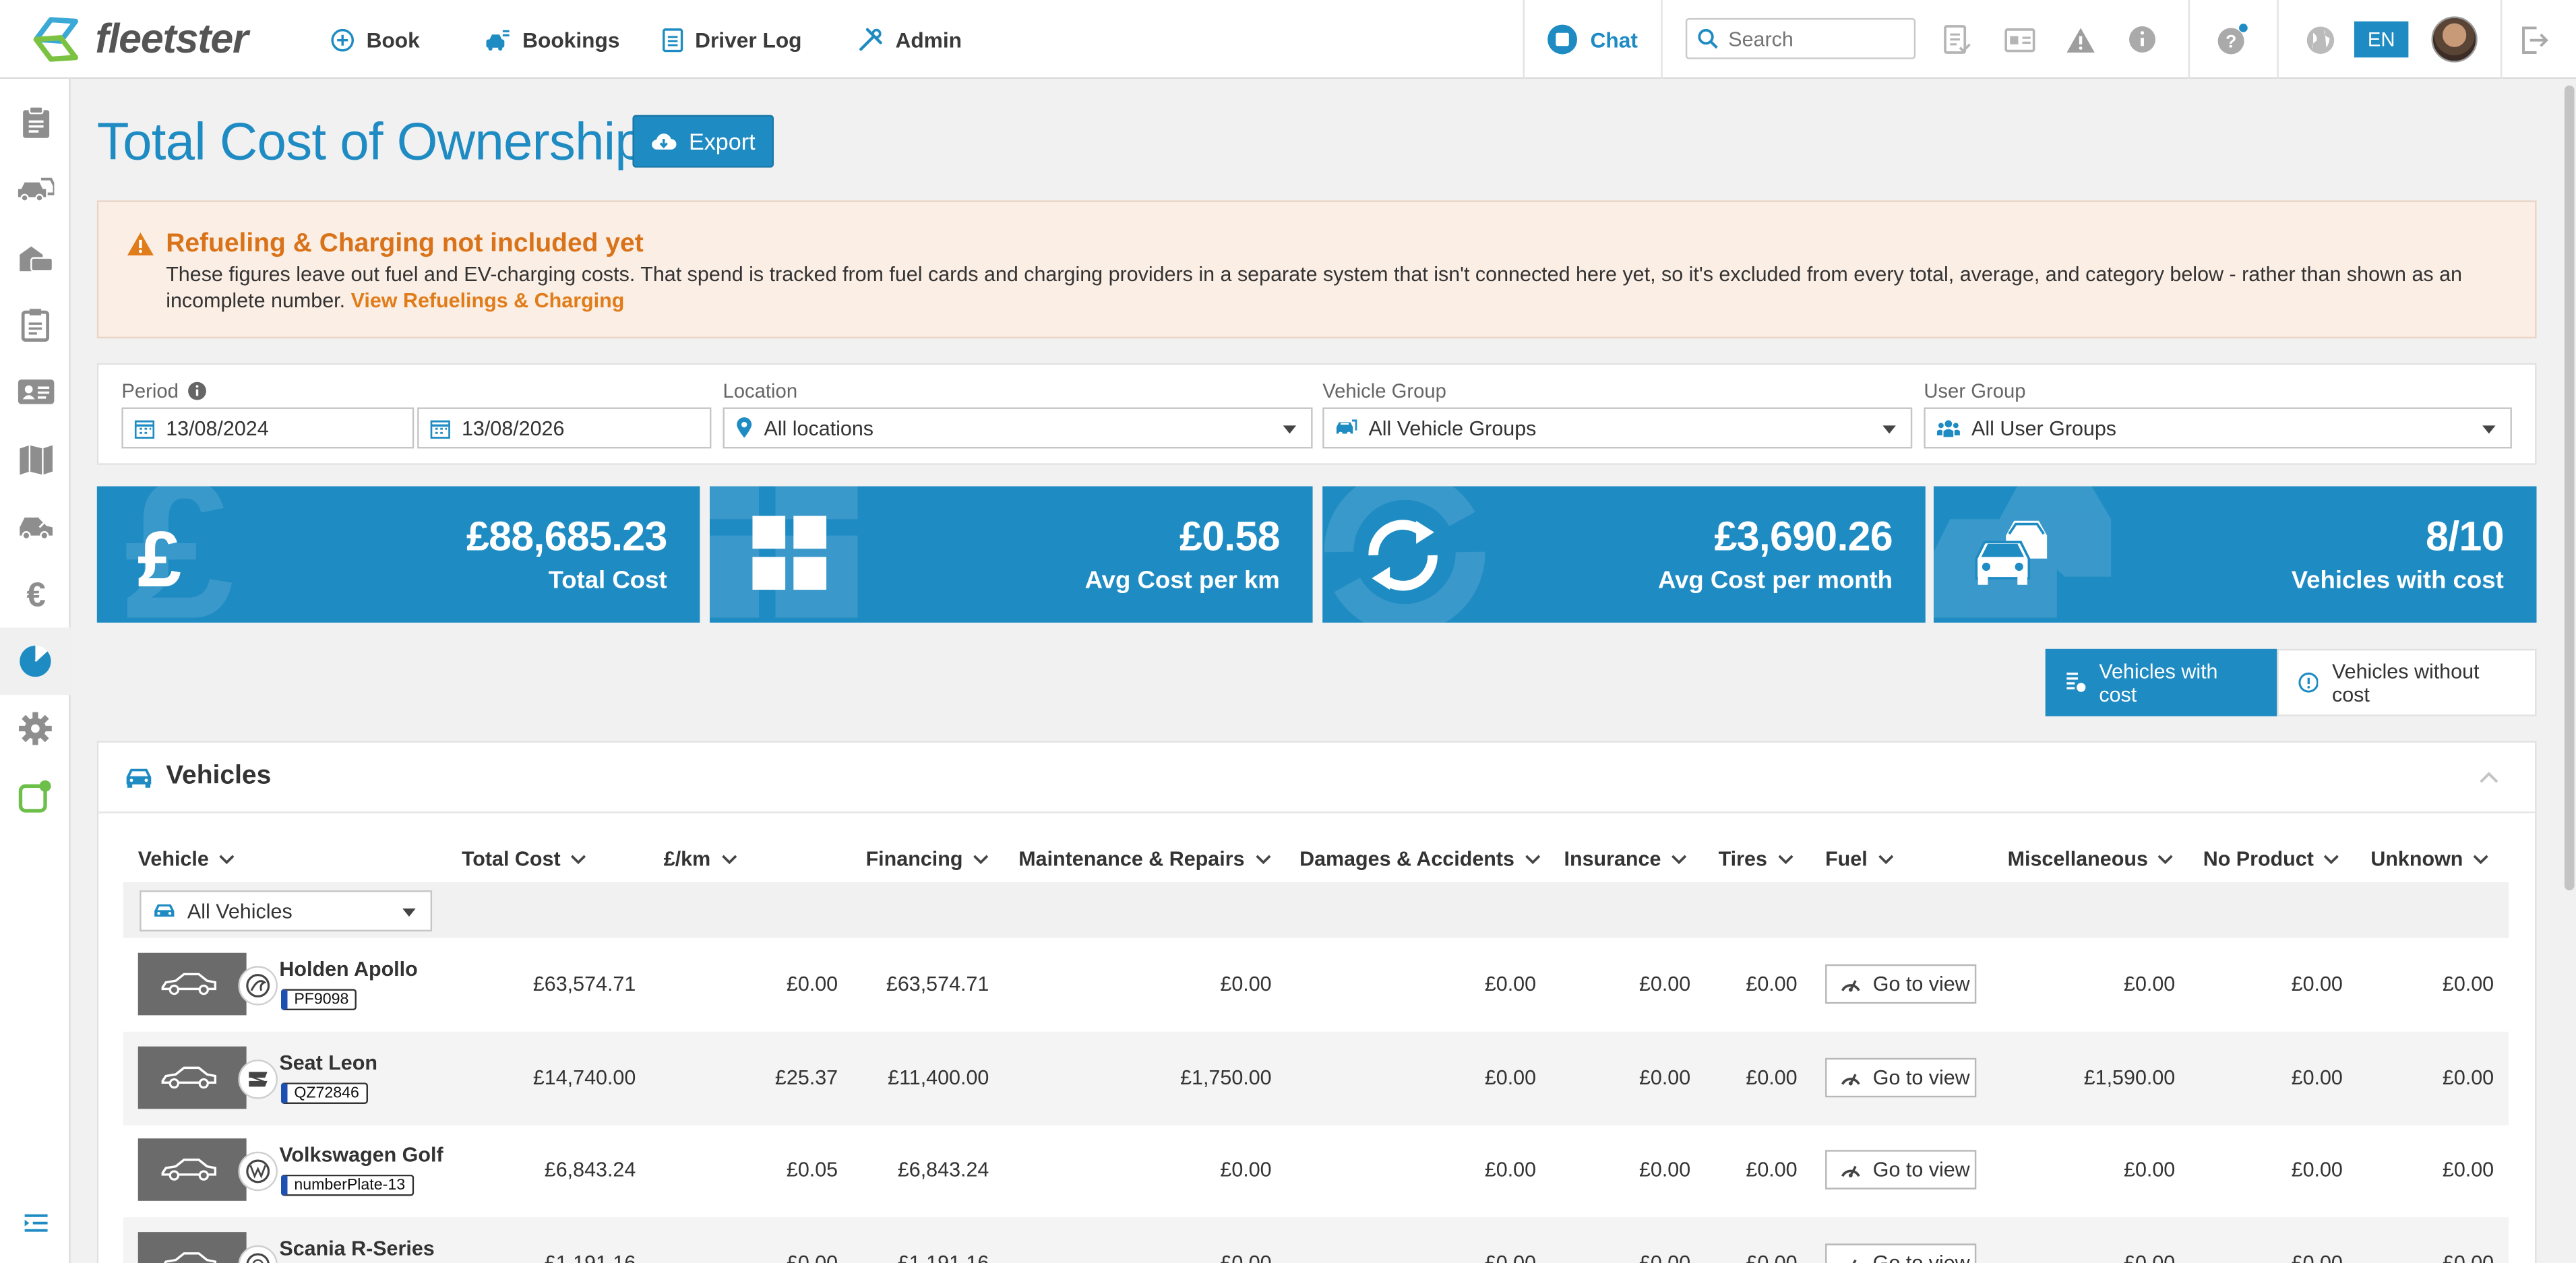 This screenshot has width=2576, height=1263. What do you see at coordinates (1860, 859) in the screenshot?
I see `column-header-fuel: Fuel` at bounding box center [1860, 859].